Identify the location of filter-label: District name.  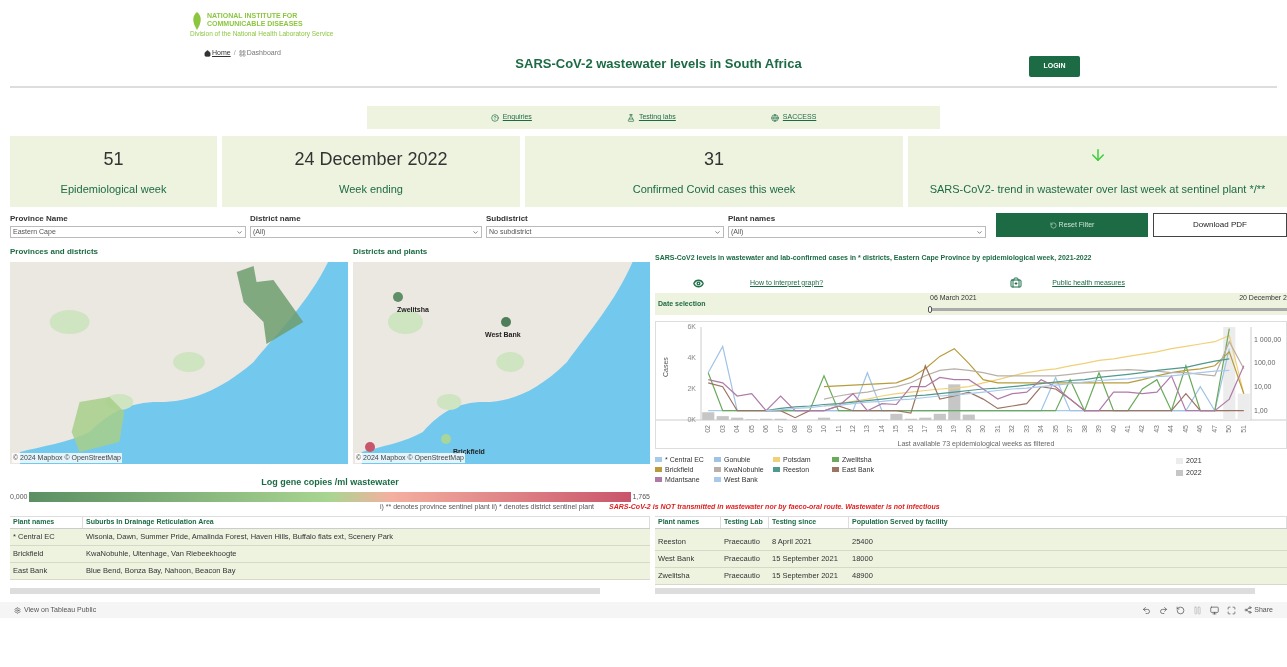
(276, 218).